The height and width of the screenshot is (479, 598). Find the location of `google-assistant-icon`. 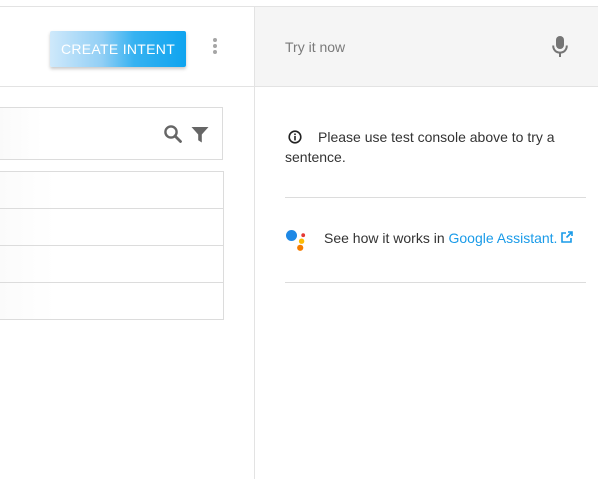

google-assistant-icon is located at coordinates (296, 240).